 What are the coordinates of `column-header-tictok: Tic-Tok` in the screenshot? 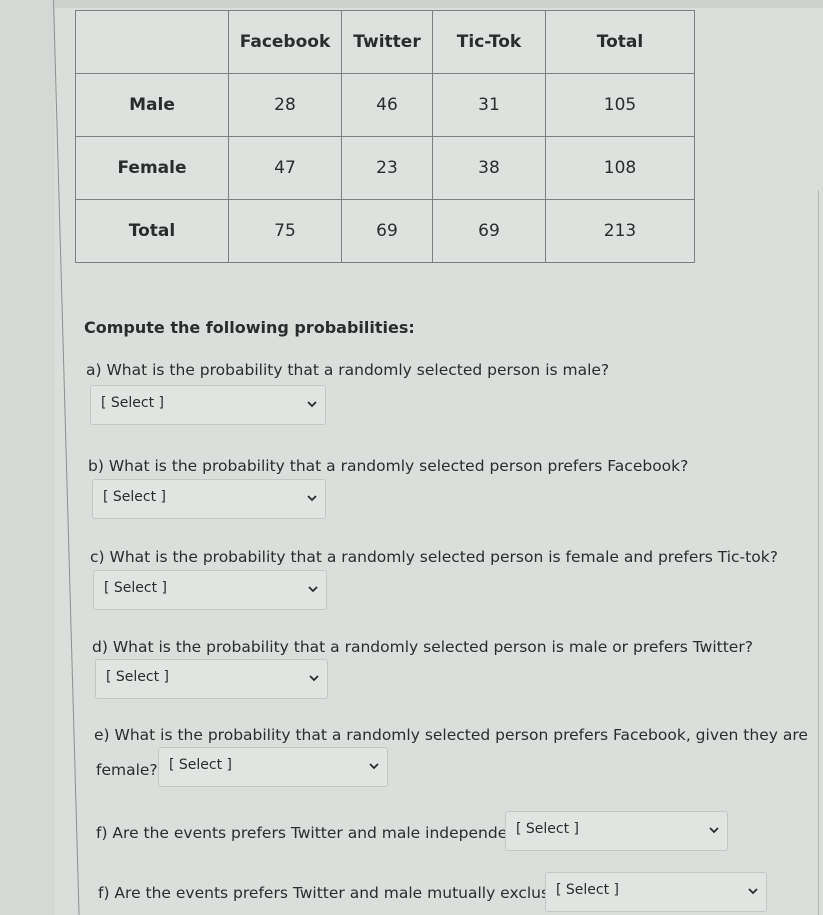 It's located at (489, 42).